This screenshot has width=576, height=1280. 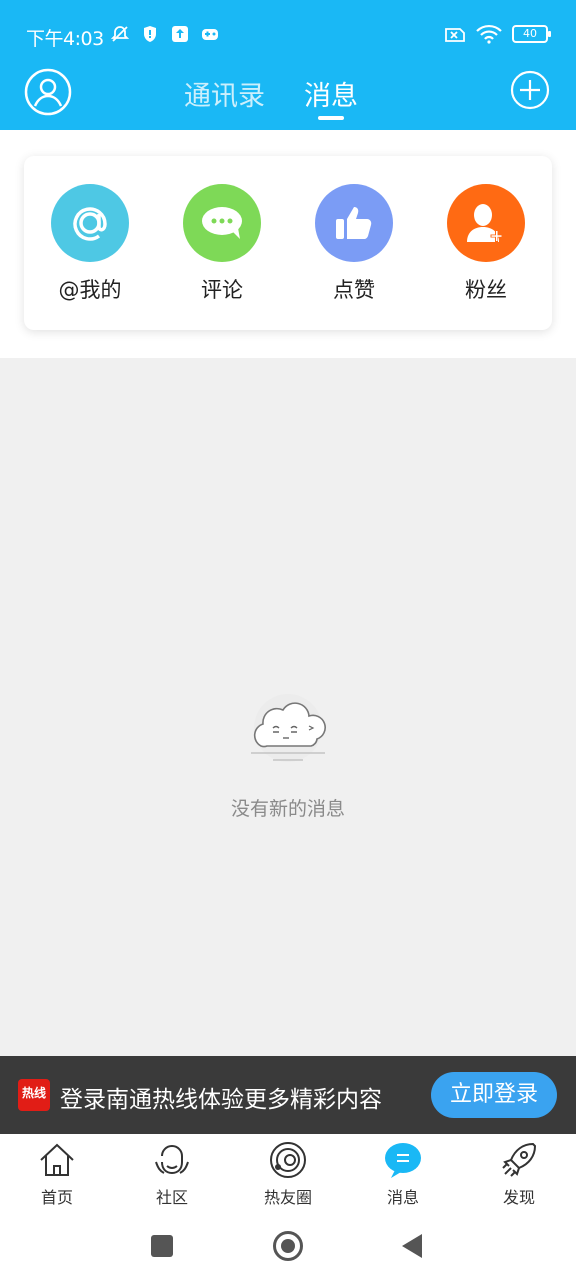 What do you see at coordinates (489, 34) in the screenshot?
I see `wifi-icon` at bounding box center [489, 34].